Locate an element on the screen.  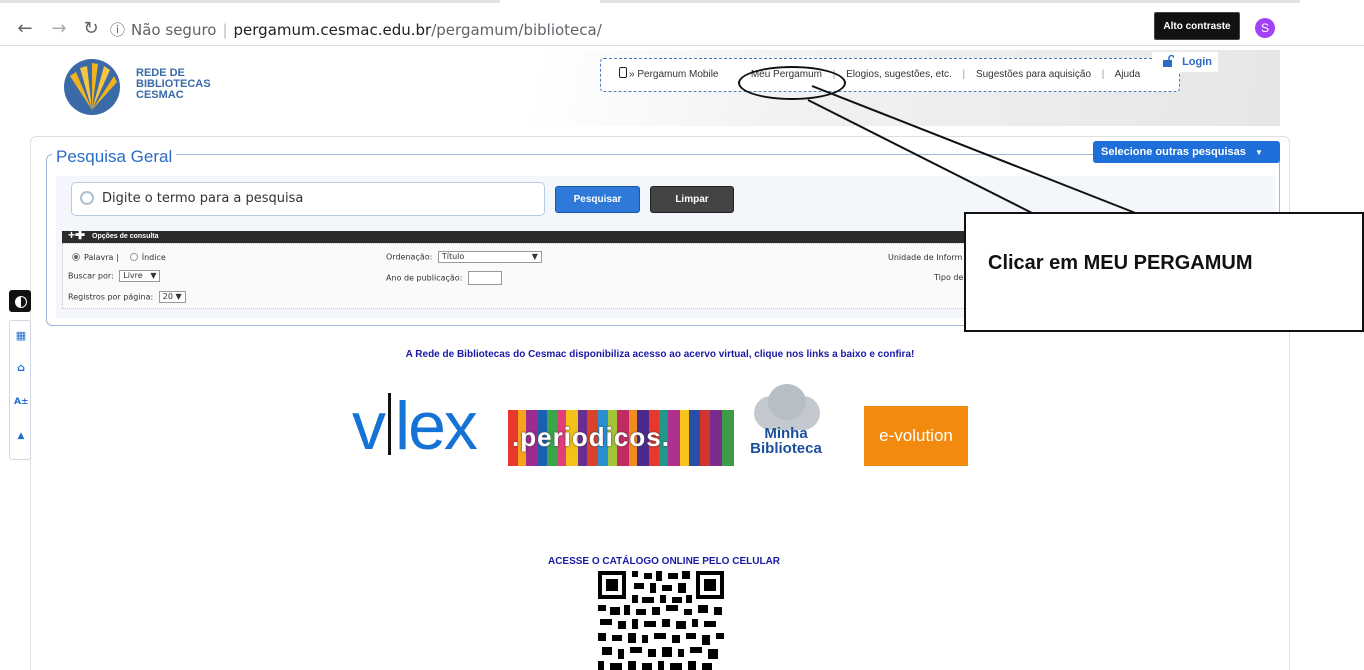
font-size-icon: A± is located at coordinates (21, 402).